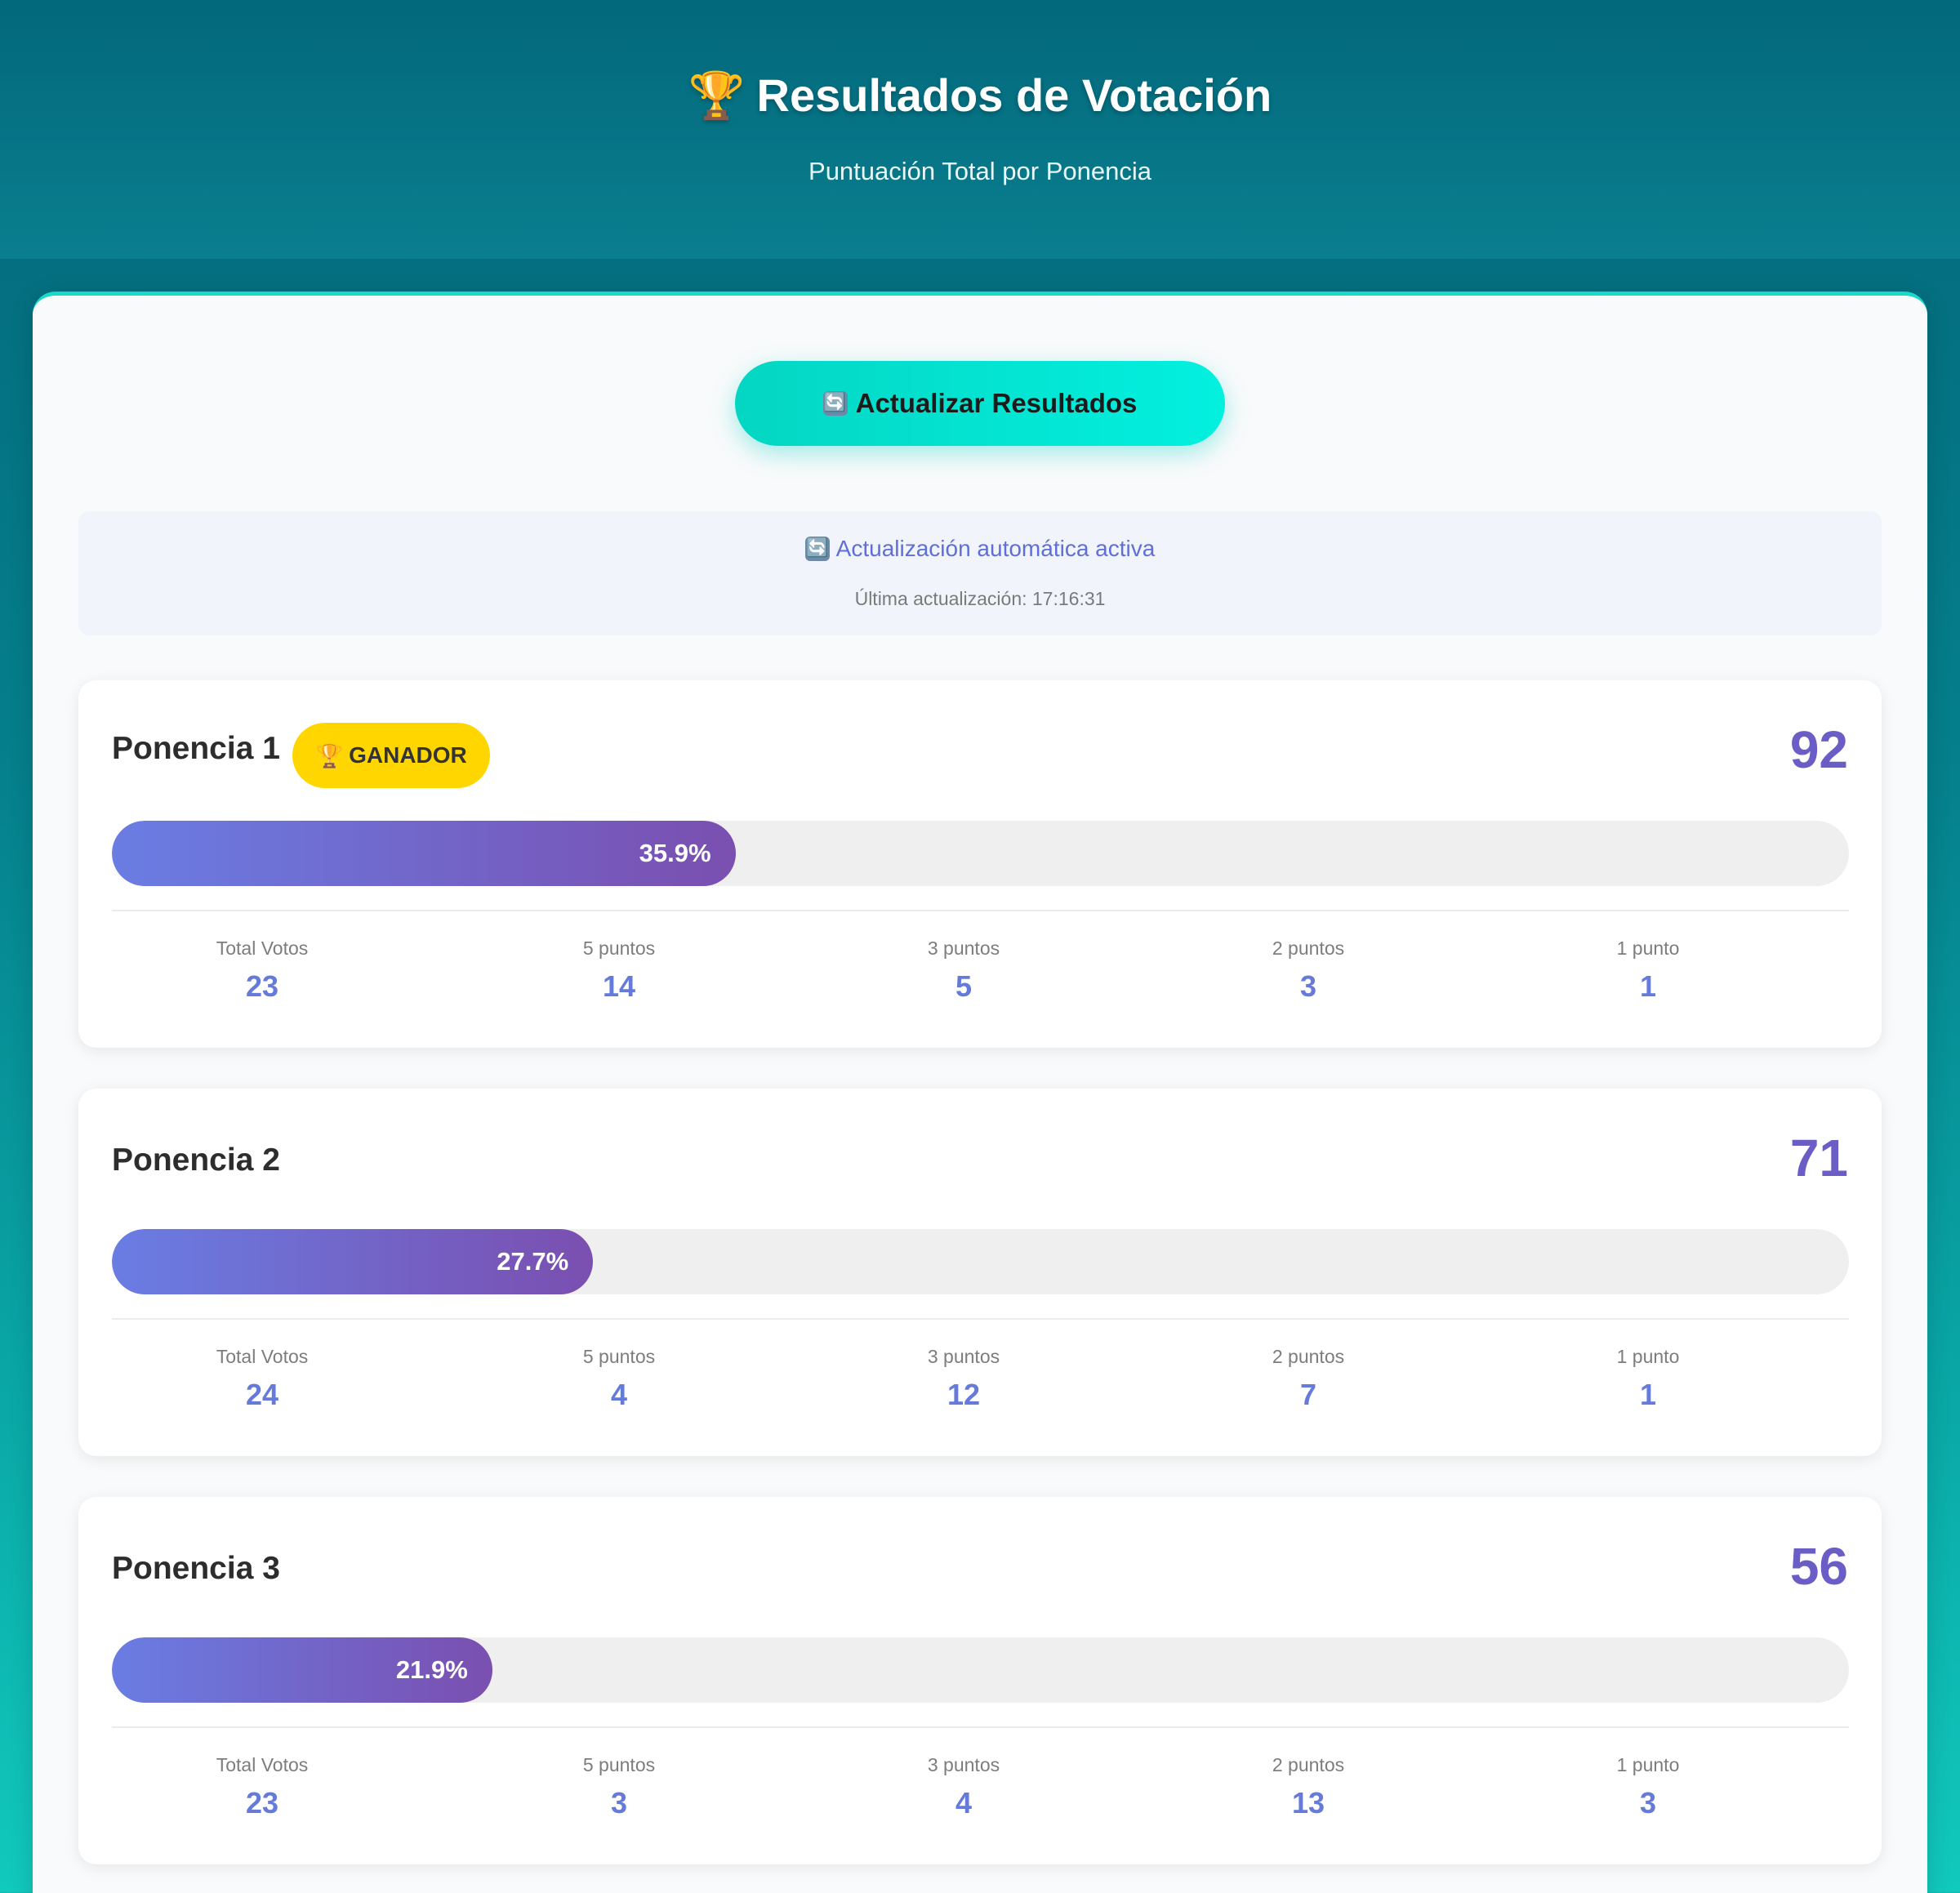 Image resolution: width=1960 pixels, height=1893 pixels. What do you see at coordinates (980, 1261) in the screenshot?
I see `progress-bar: 27.7%` at bounding box center [980, 1261].